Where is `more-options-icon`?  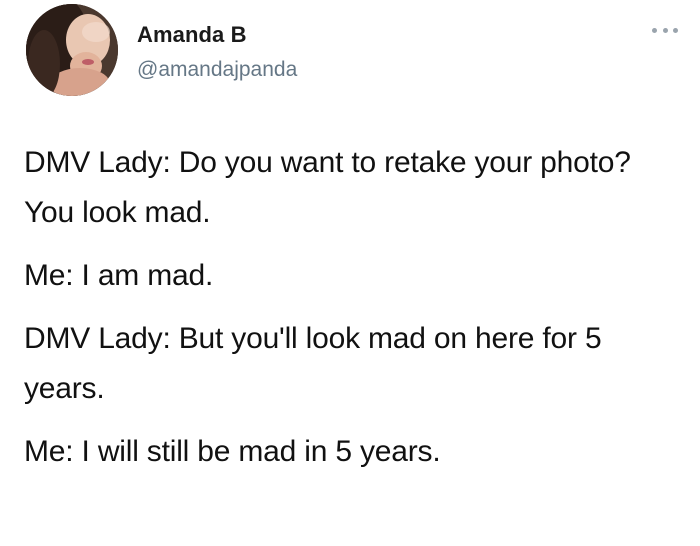
more-options-icon is located at coordinates (665, 30).